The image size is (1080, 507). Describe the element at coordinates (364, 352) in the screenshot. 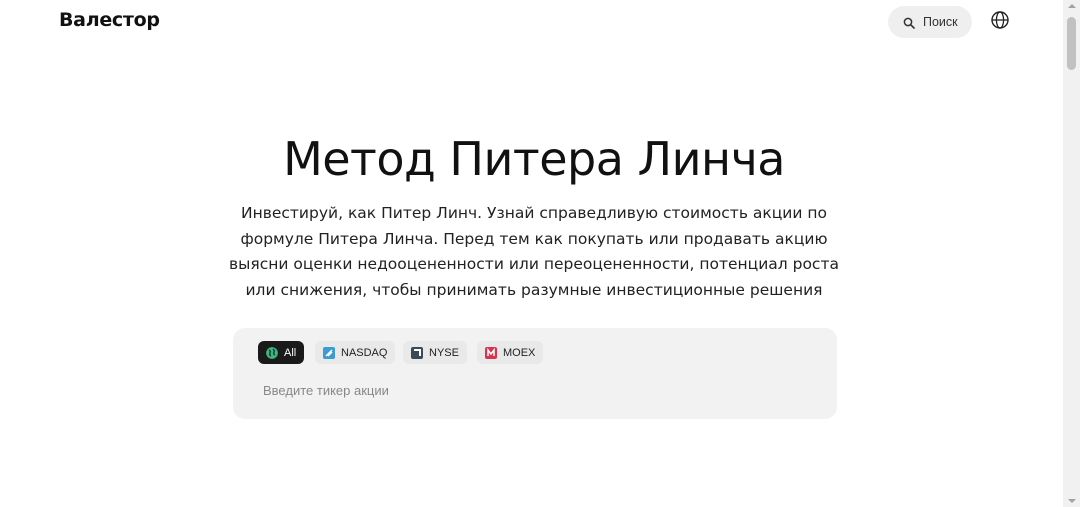

I see `exchange-chip-label: NASDAQ` at that location.